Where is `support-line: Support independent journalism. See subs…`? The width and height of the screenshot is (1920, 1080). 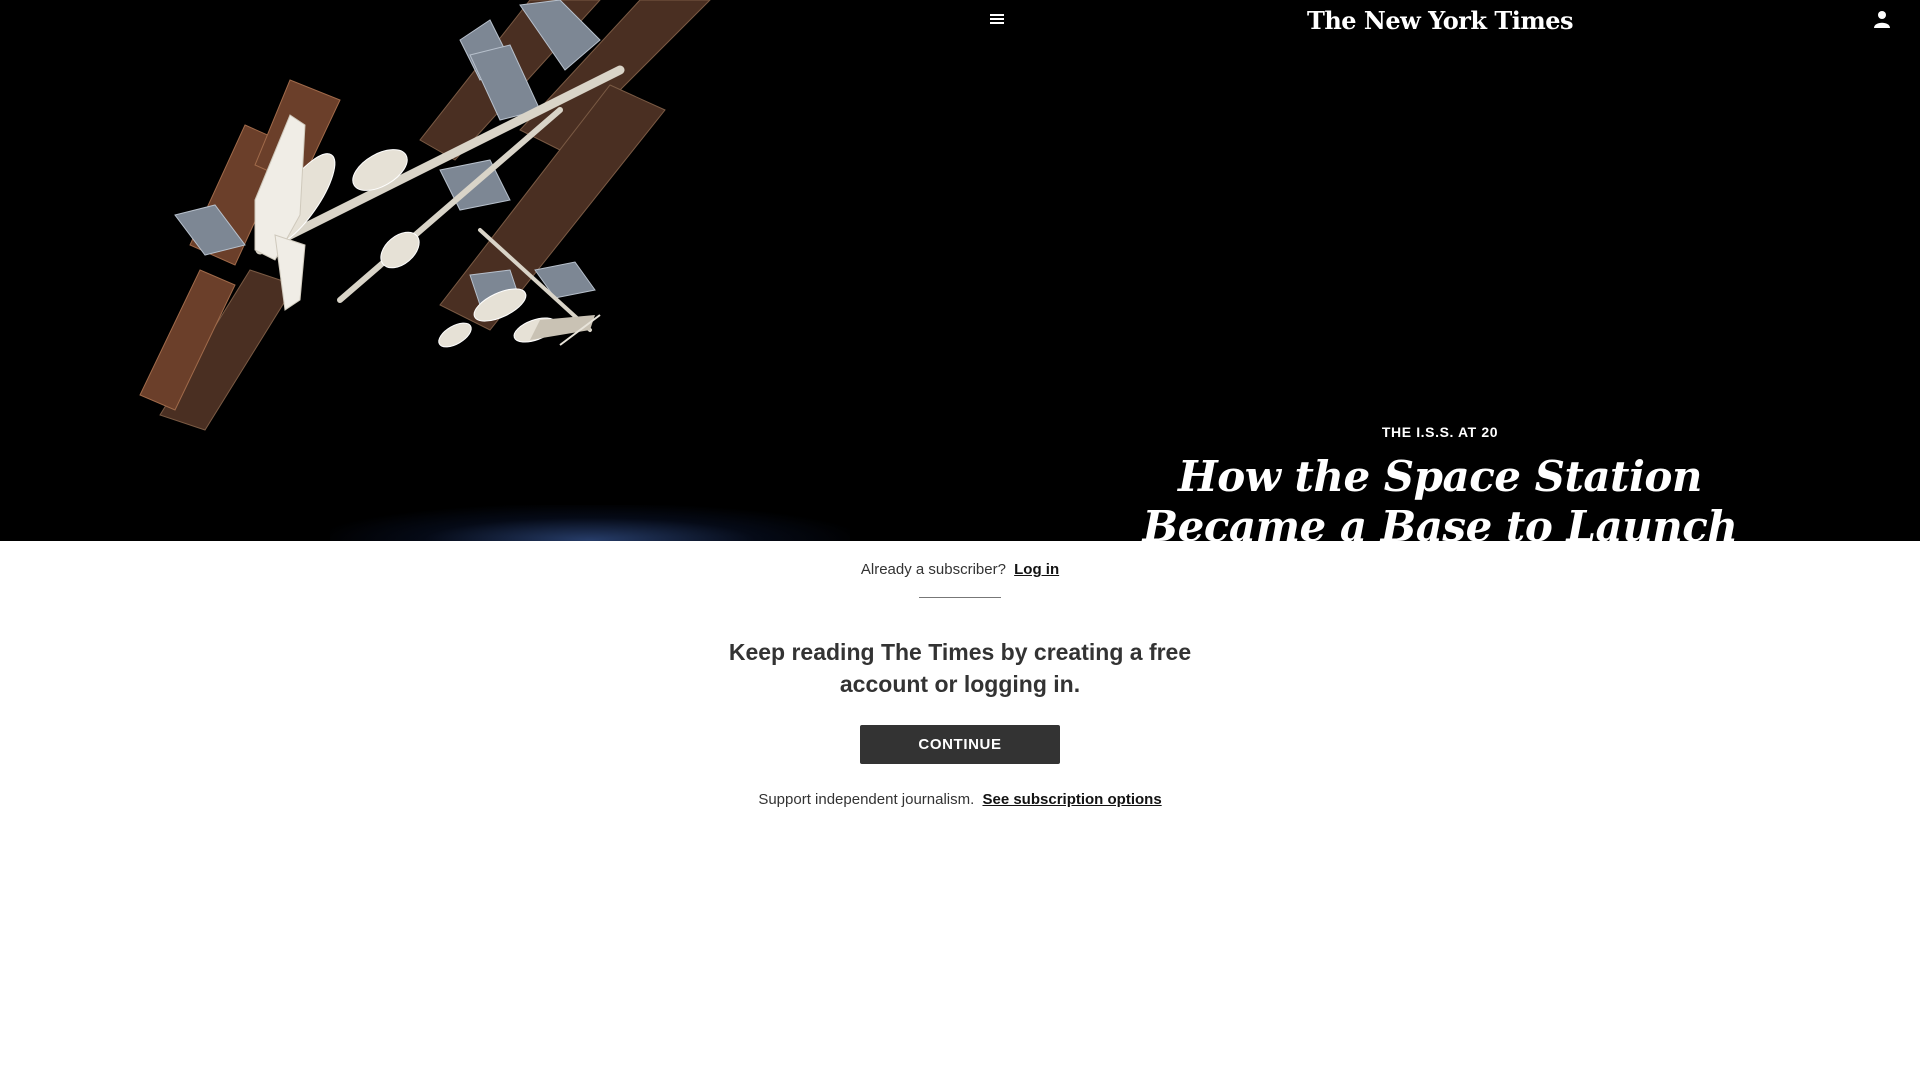 support-line: Support independent journalism. See subs… is located at coordinates (960, 799).